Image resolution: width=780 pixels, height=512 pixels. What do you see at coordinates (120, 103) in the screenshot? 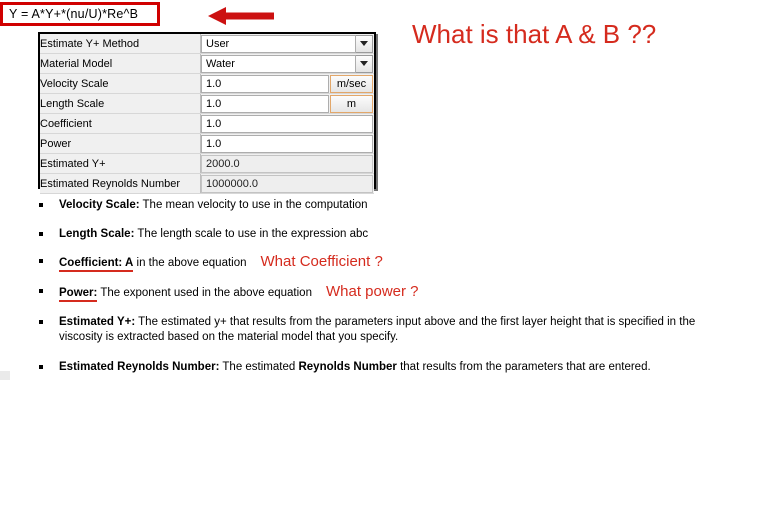
I see `row-label-length-scale: Length Scale` at bounding box center [120, 103].